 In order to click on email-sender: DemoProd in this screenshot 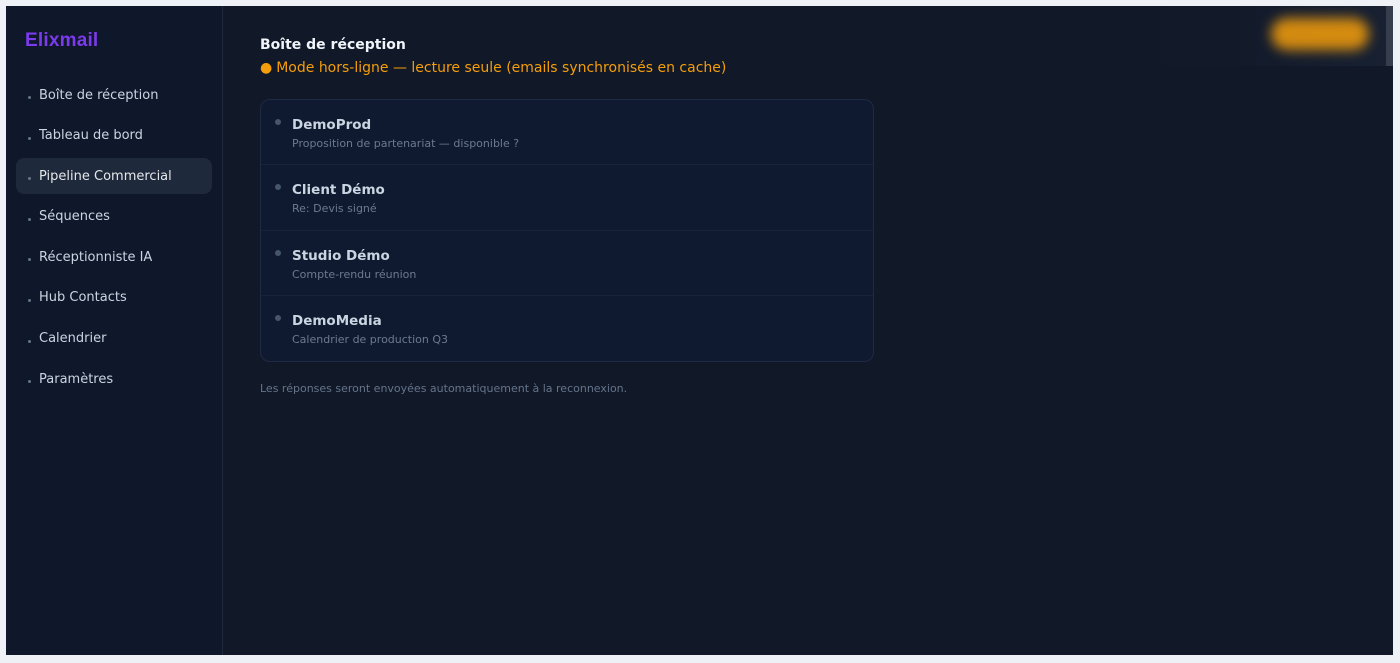, I will do `click(332, 125)`.